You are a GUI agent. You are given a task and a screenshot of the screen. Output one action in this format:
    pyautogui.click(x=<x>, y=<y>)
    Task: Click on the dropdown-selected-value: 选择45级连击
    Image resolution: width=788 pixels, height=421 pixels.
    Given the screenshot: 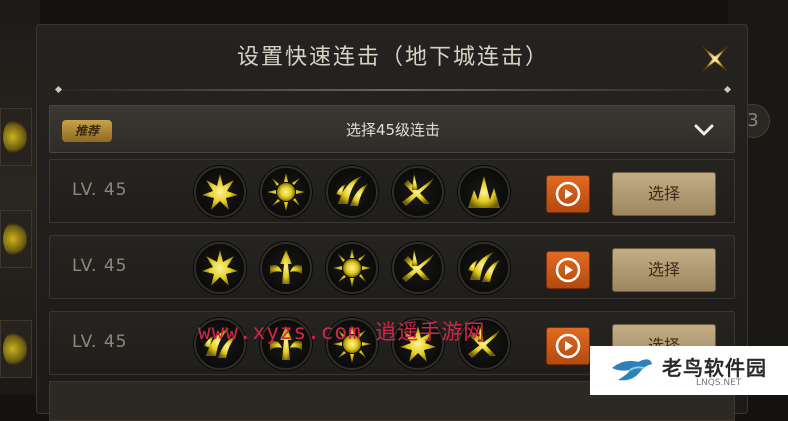 What is the action you would take?
    pyautogui.click(x=393, y=130)
    